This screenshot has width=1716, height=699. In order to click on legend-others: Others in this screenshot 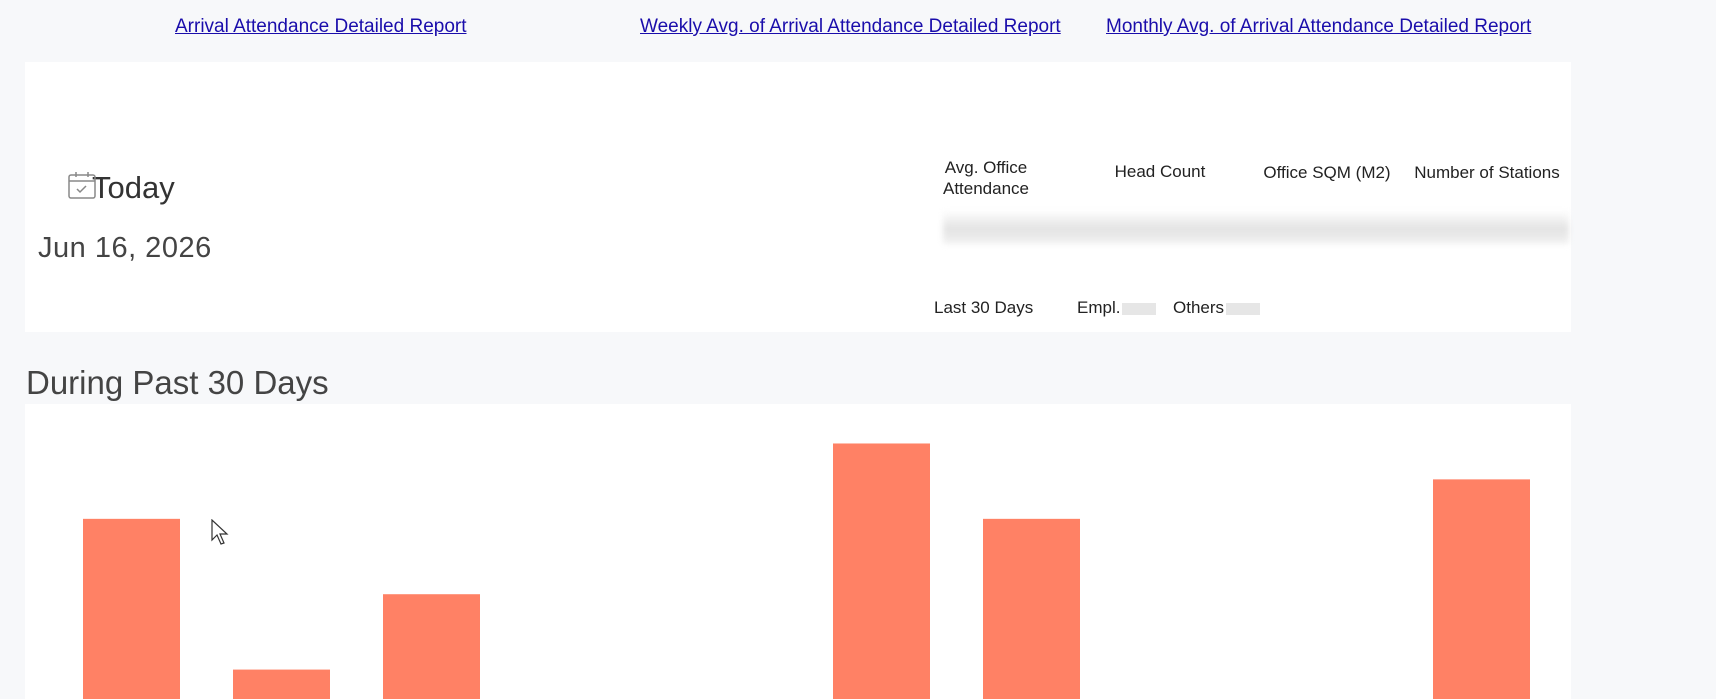, I will do `click(1217, 308)`.